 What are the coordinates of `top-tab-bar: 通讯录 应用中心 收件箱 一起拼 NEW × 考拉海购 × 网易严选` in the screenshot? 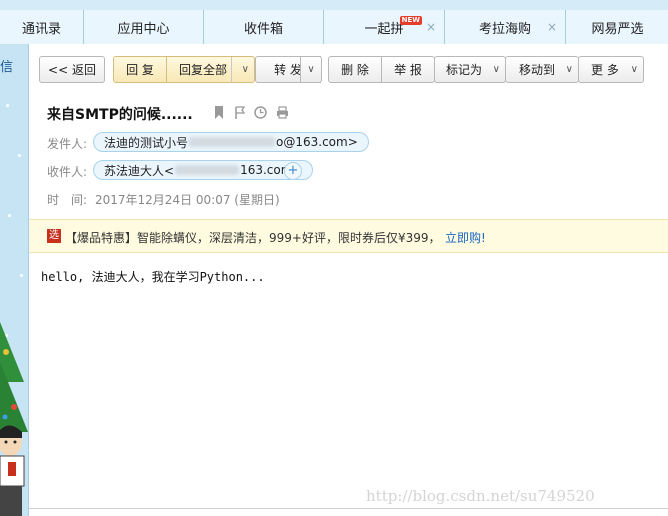 It's located at (334, 22).